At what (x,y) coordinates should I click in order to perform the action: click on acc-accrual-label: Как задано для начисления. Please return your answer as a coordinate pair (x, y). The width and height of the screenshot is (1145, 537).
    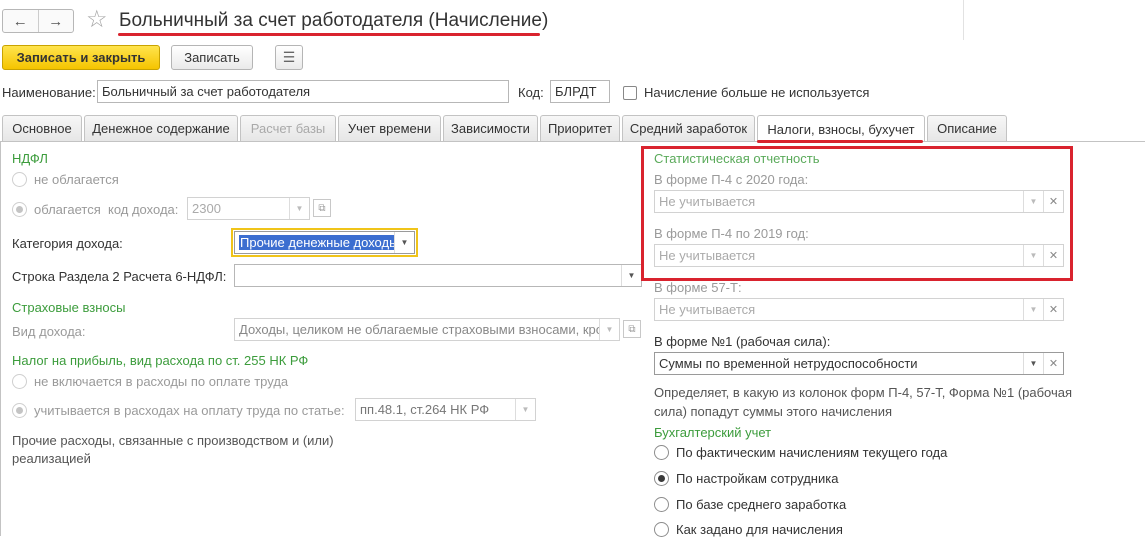
    Looking at the image, I should click on (759, 529).